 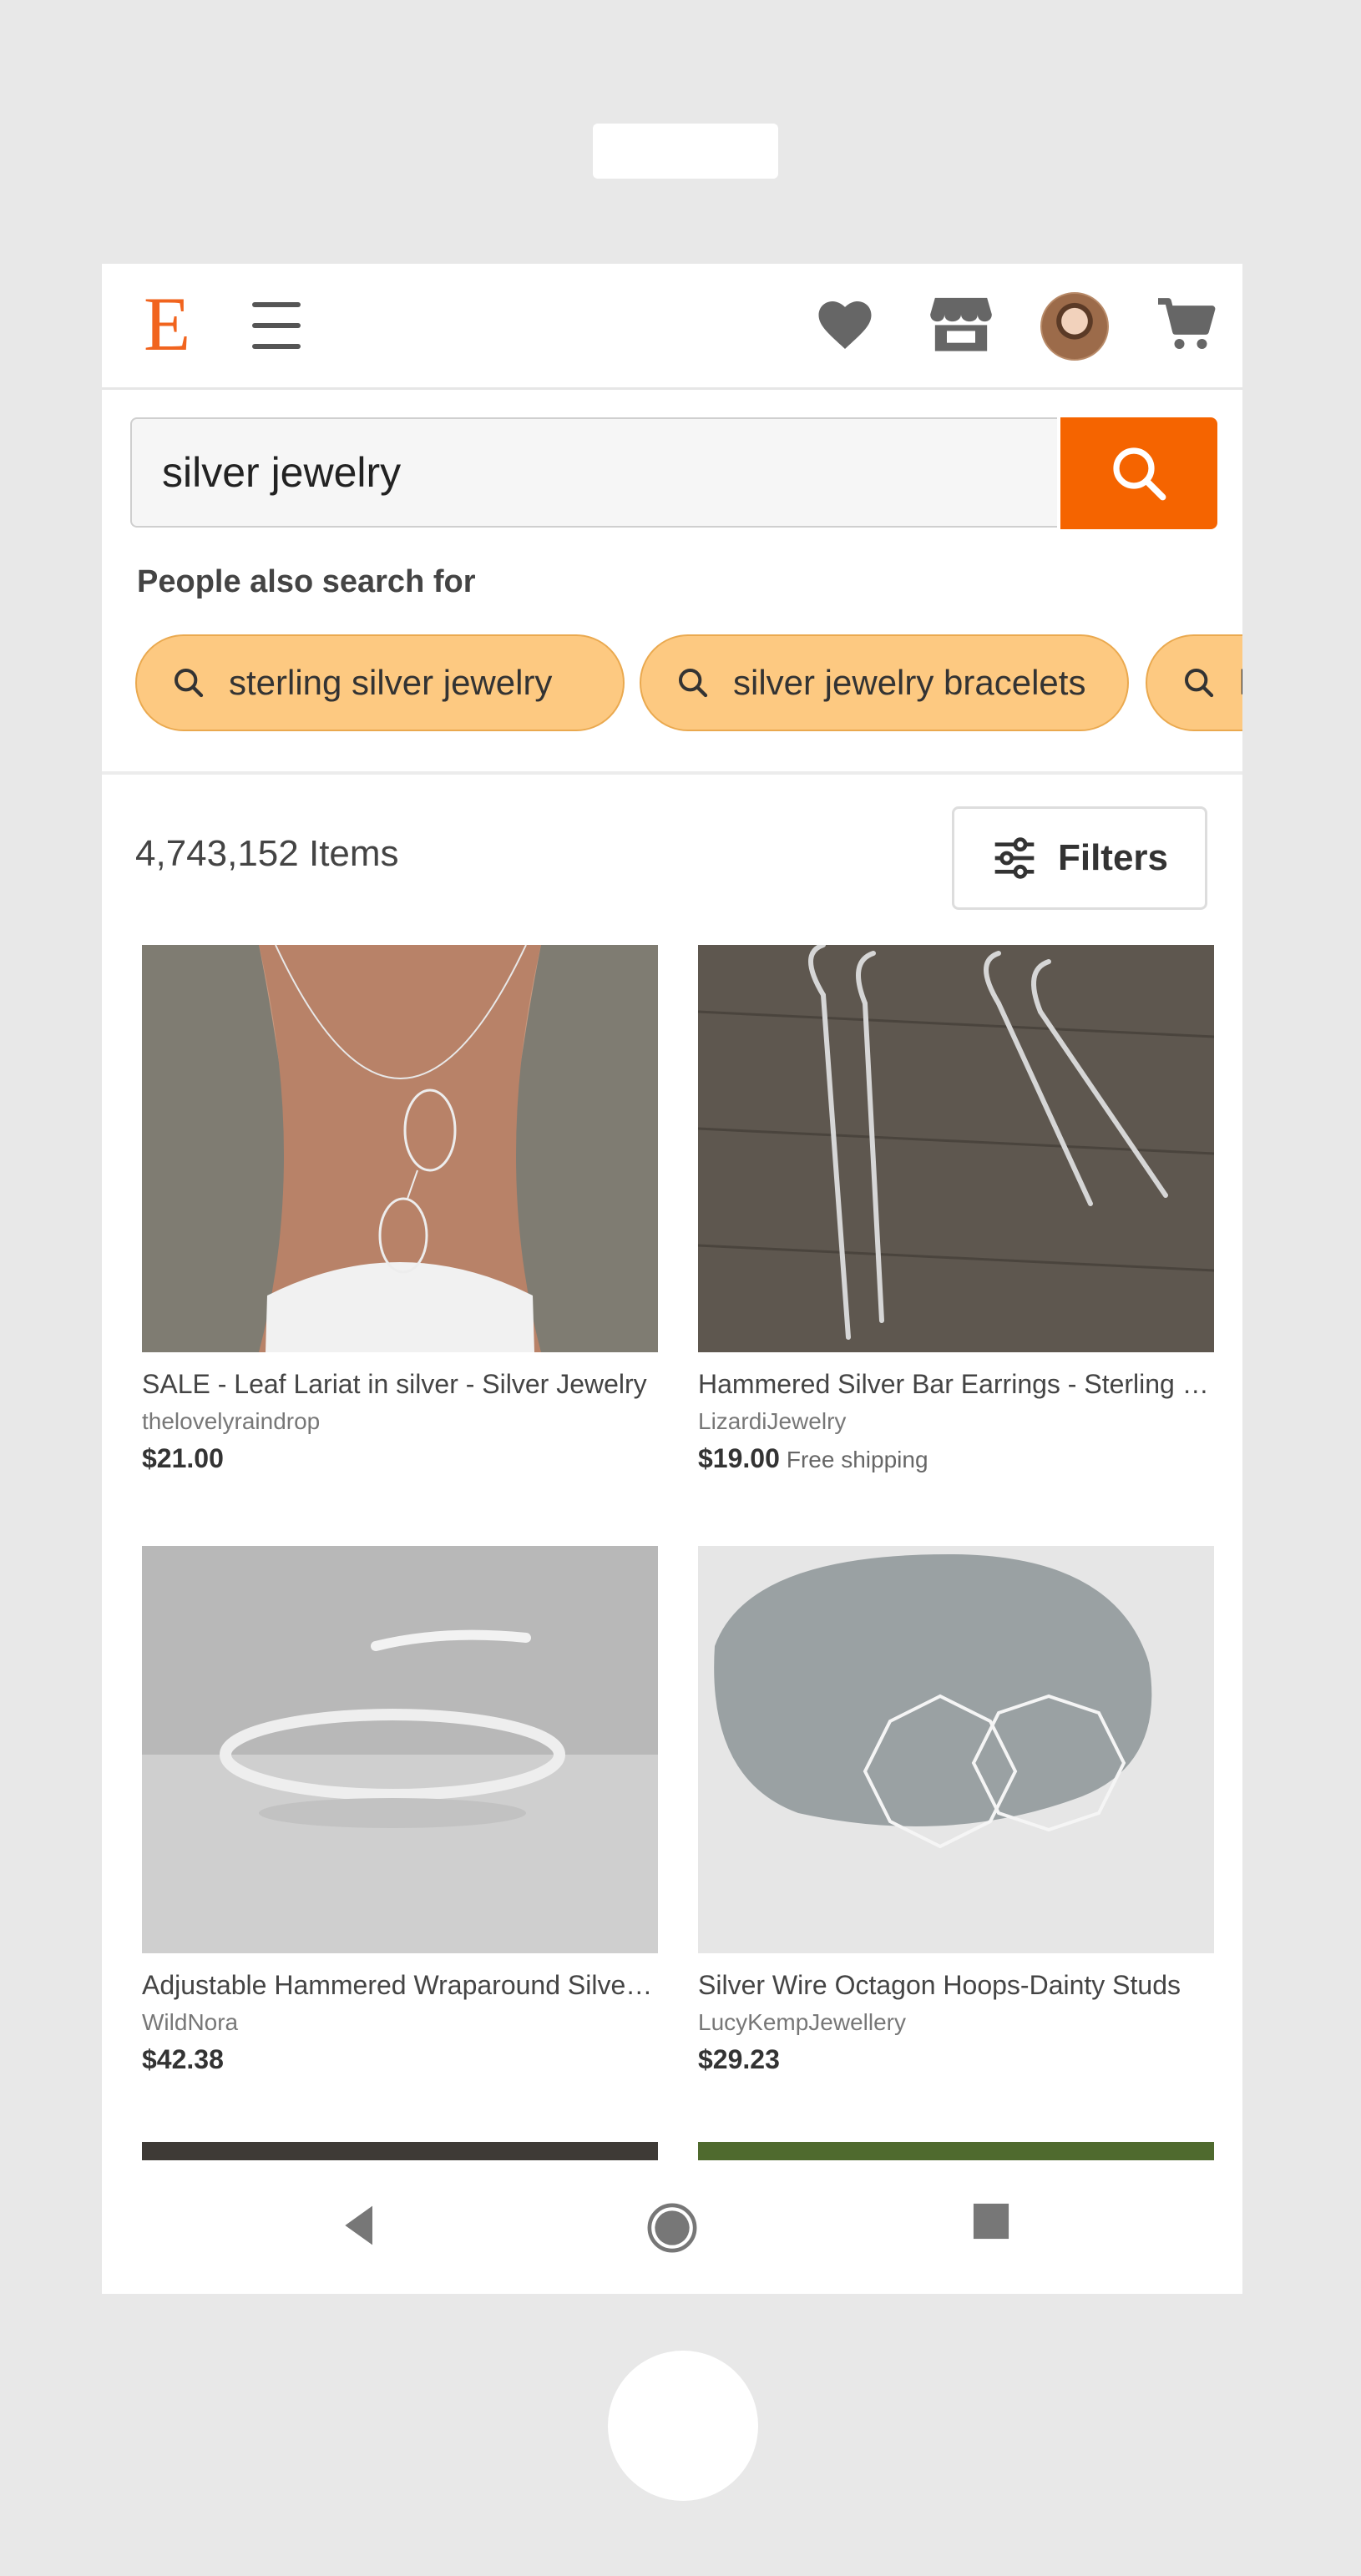 I want to click on avatar, so click(x=1074, y=326).